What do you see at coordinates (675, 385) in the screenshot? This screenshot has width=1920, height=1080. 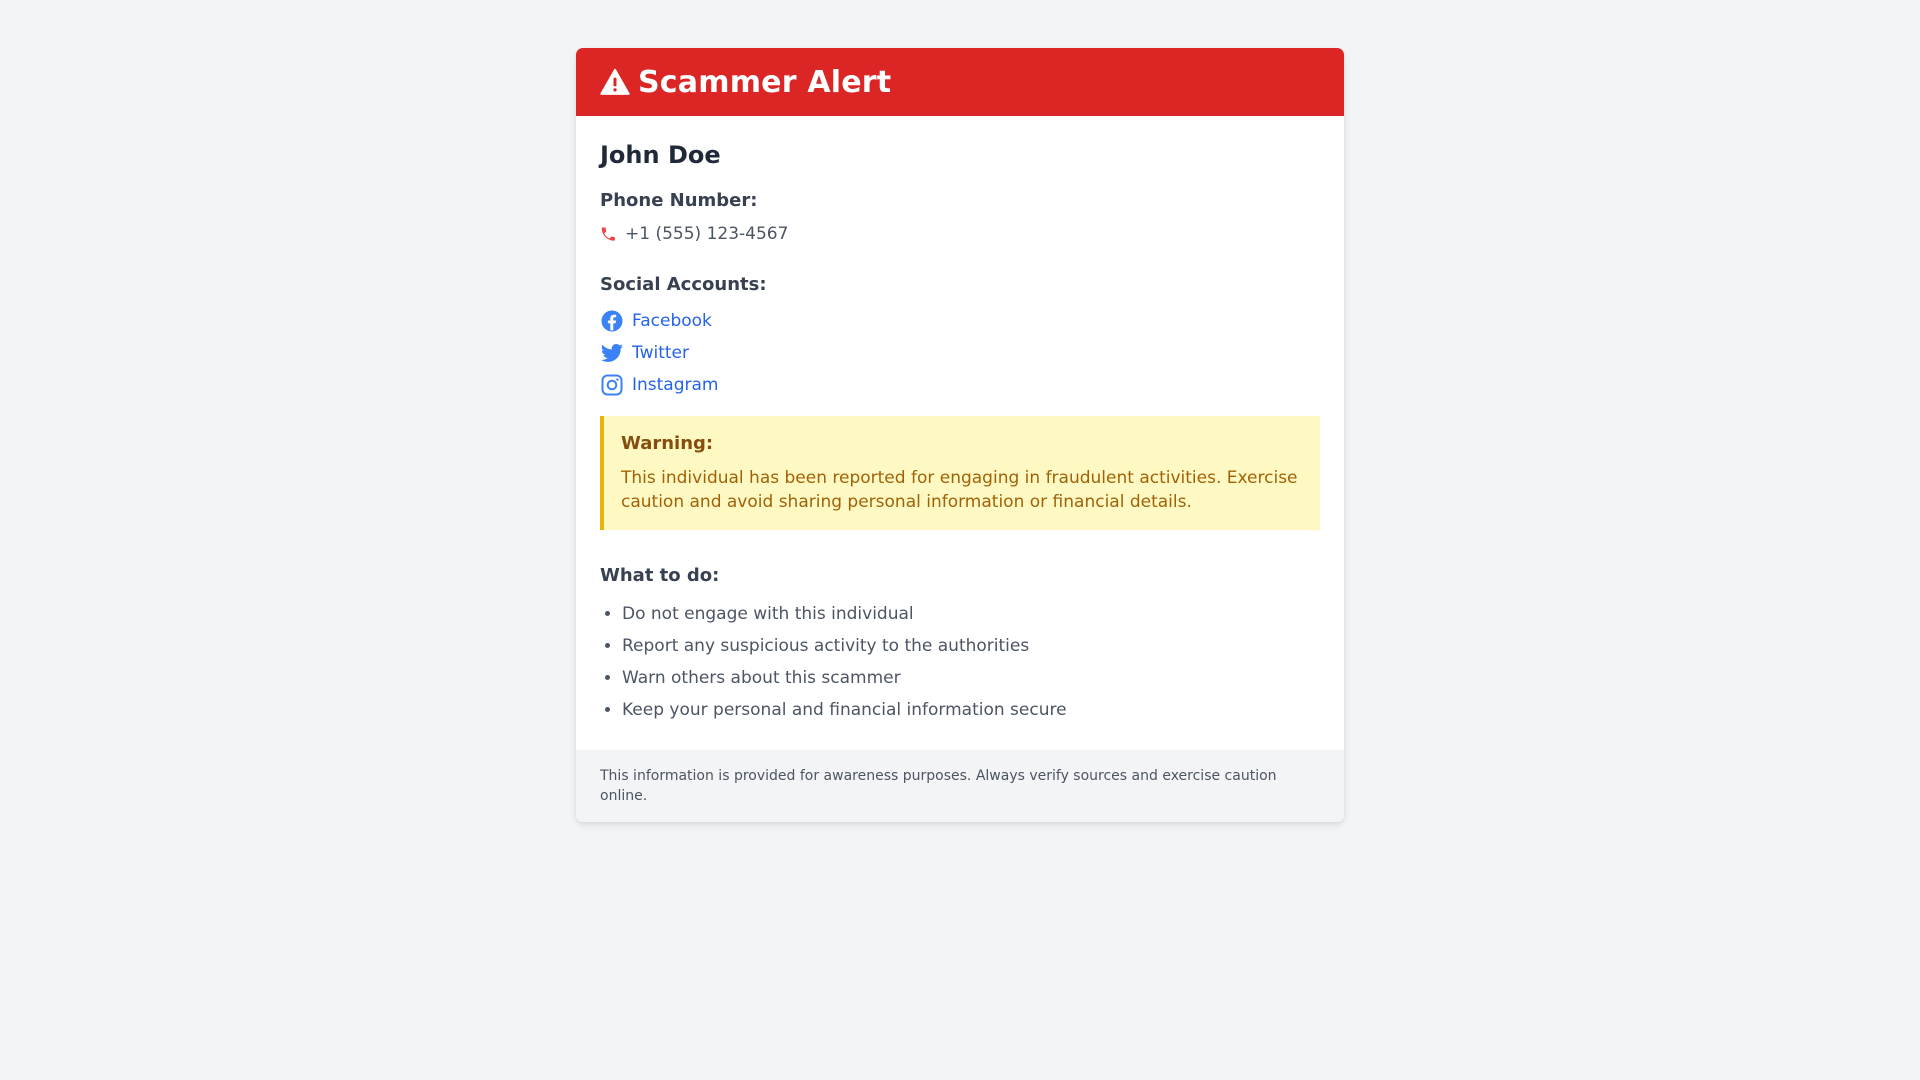 I see `instagram-link: Instagram` at bounding box center [675, 385].